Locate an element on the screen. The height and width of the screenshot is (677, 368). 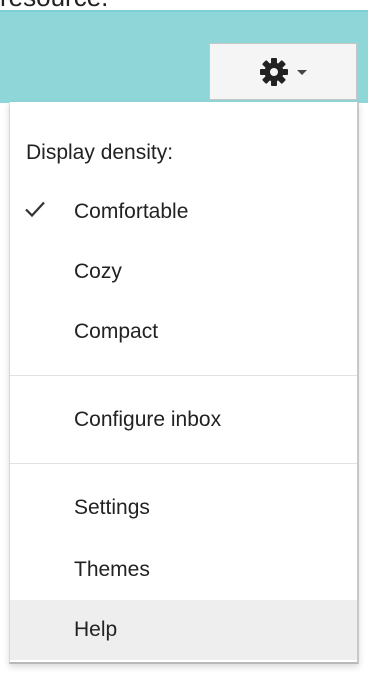
menu-item-comfortable: Comfortable is located at coordinates (183, 212).